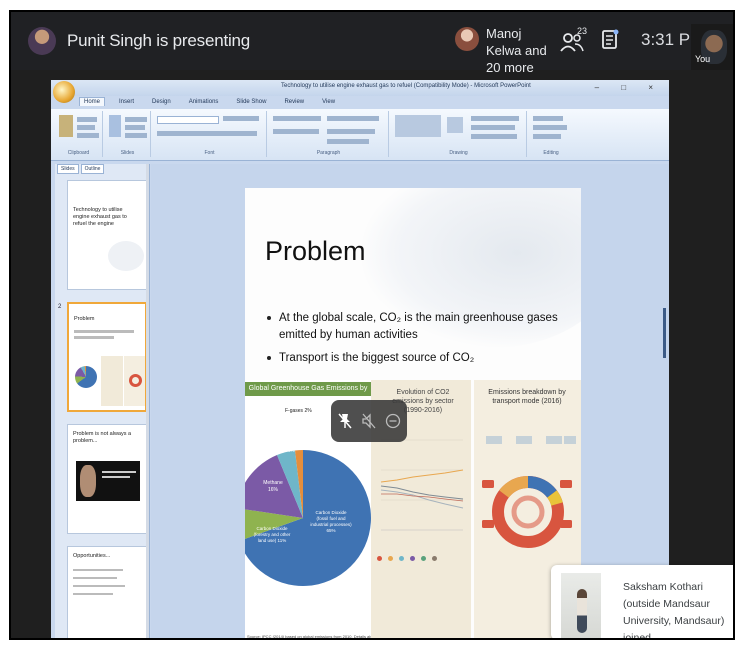 The width and height of the screenshot is (744, 650). I want to click on ribbon-group-slides: Slides, so click(128, 134).